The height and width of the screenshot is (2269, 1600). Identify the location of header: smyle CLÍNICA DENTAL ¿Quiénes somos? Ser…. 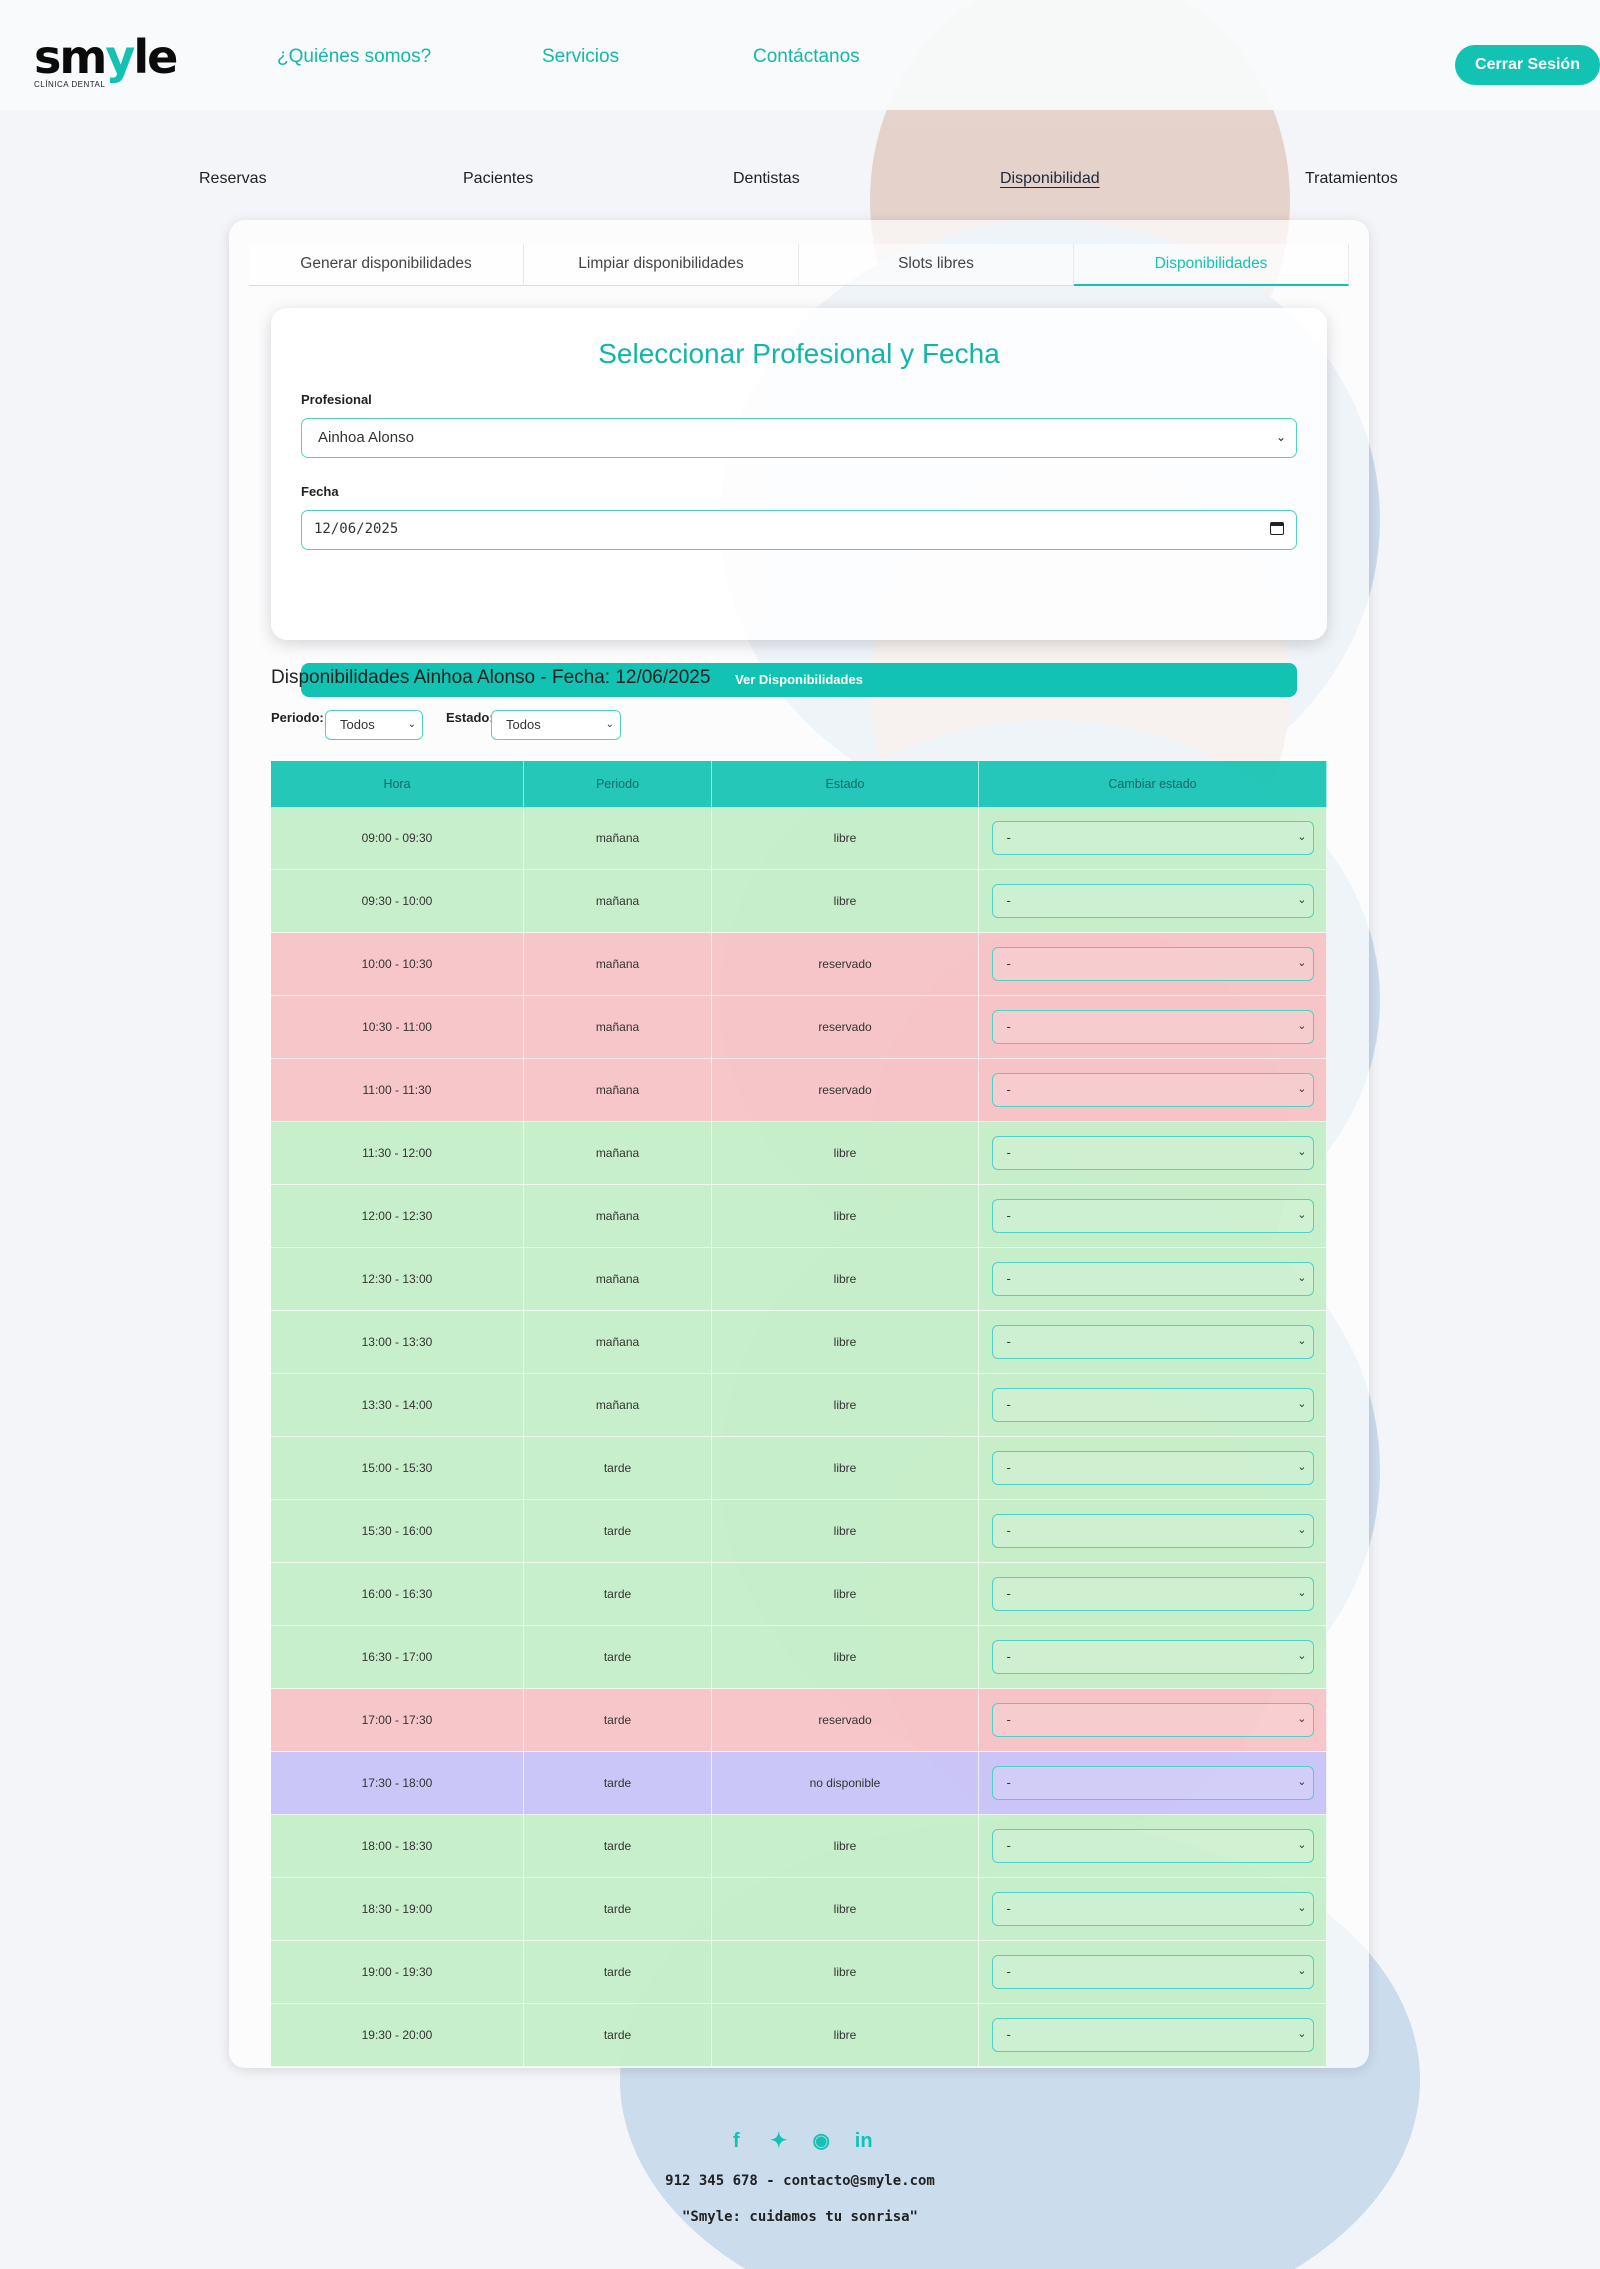
(800, 55).